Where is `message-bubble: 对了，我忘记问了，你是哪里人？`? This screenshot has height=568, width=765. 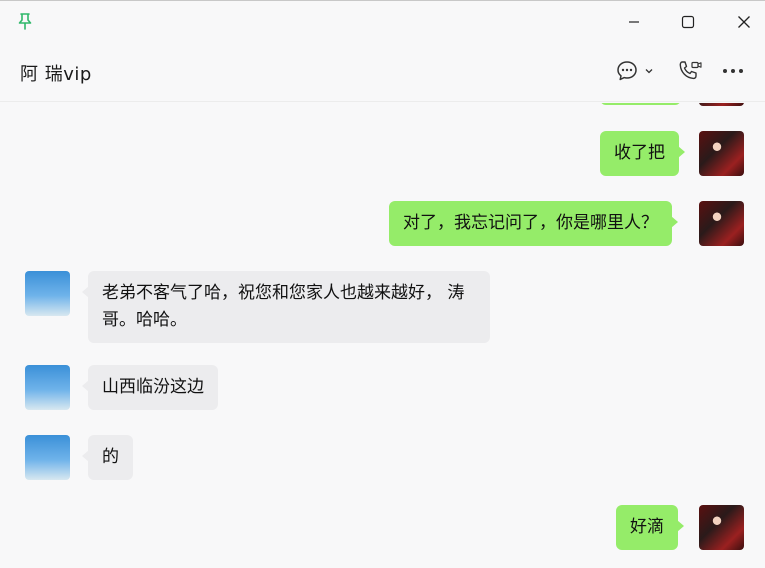
message-bubble: 对了，我忘记问了，你是哪里人？ is located at coordinates (533, 223).